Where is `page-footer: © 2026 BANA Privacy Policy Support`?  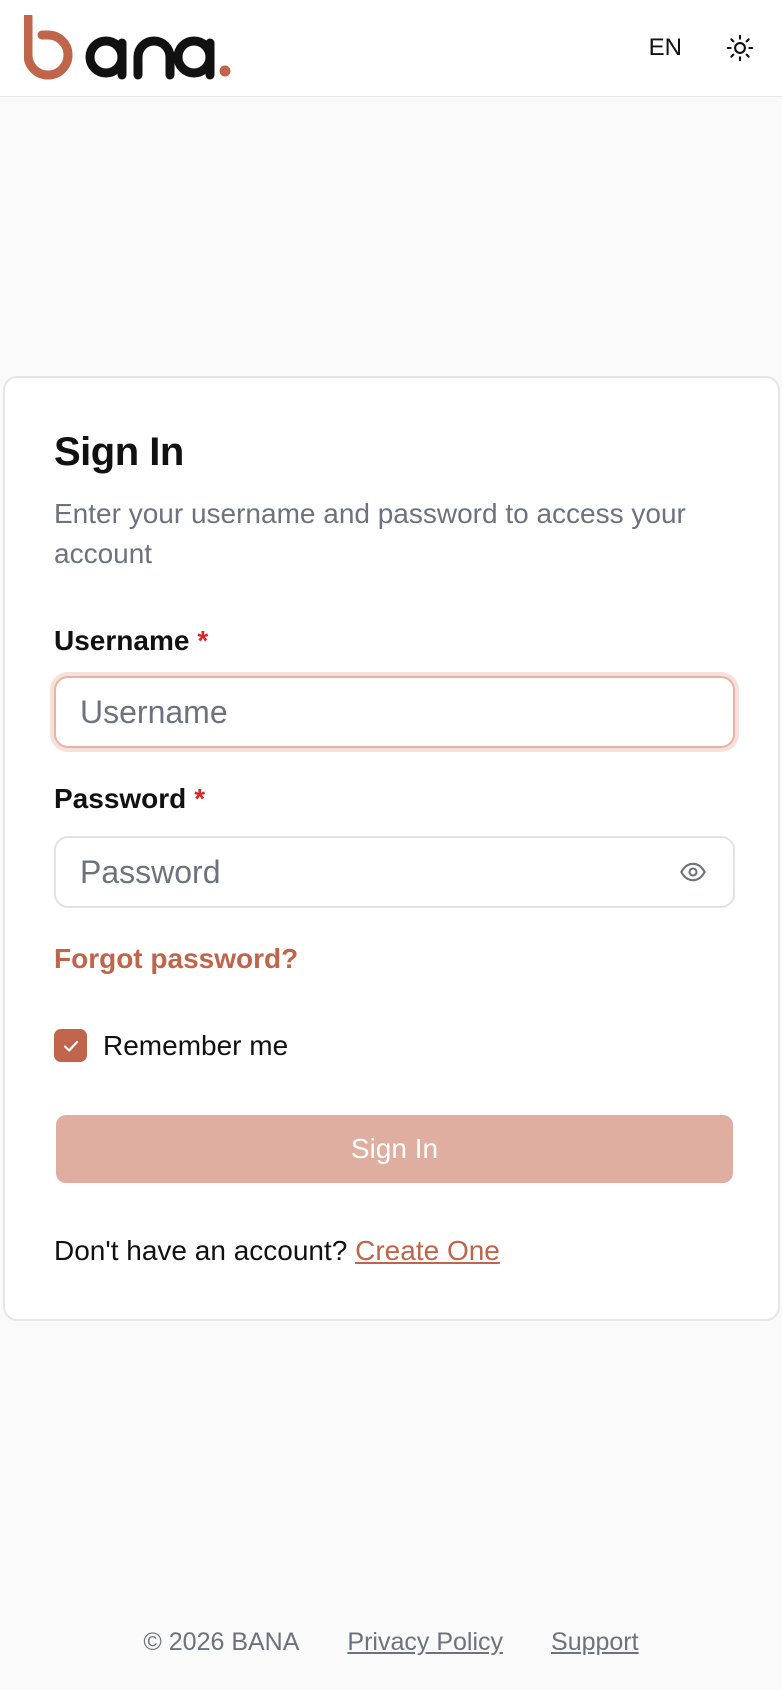
page-footer: © 2026 BANA Privacy Policy Support is located at coordinates (391, 1642).